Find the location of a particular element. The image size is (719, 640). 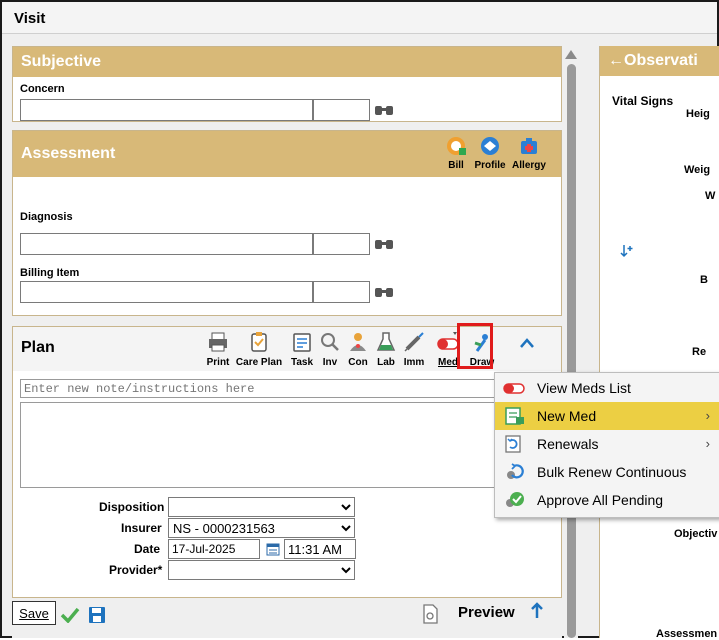

observation-label-weight: Weig is located at coordinates (697, 170).